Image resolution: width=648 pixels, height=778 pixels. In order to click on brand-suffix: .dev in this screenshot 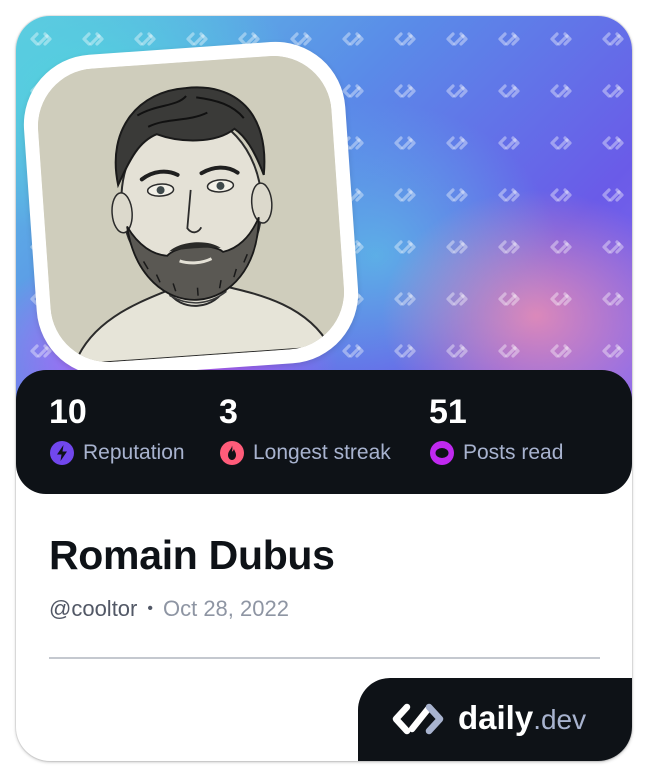, I will do `click(560, 719)`.